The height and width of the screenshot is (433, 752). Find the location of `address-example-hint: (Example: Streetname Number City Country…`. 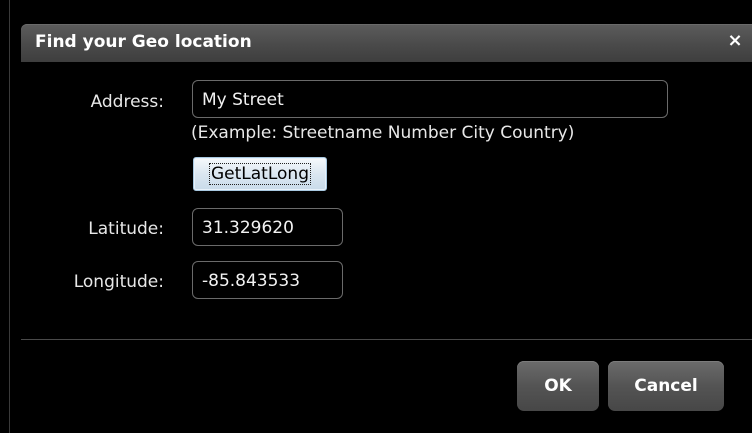

address-example-hint: (Example: Streetname Number City Country… is located at coordinates (383, 133).